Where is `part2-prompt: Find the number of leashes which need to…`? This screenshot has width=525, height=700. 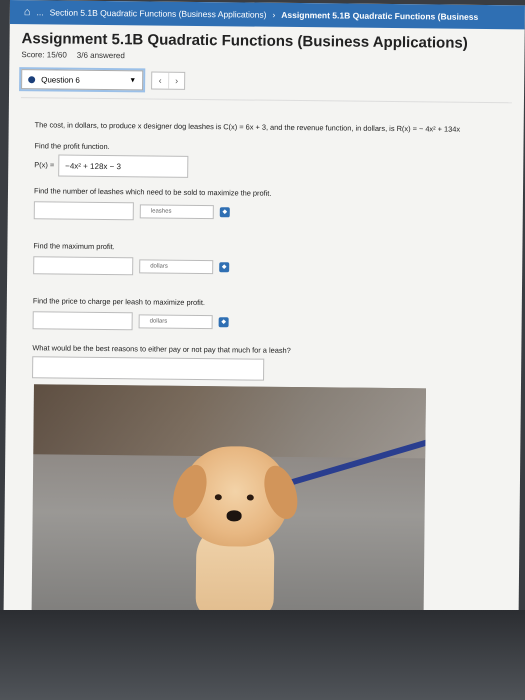
part2-prompt: Find the number of leashes which need to… is located at coordinates (152, 192).